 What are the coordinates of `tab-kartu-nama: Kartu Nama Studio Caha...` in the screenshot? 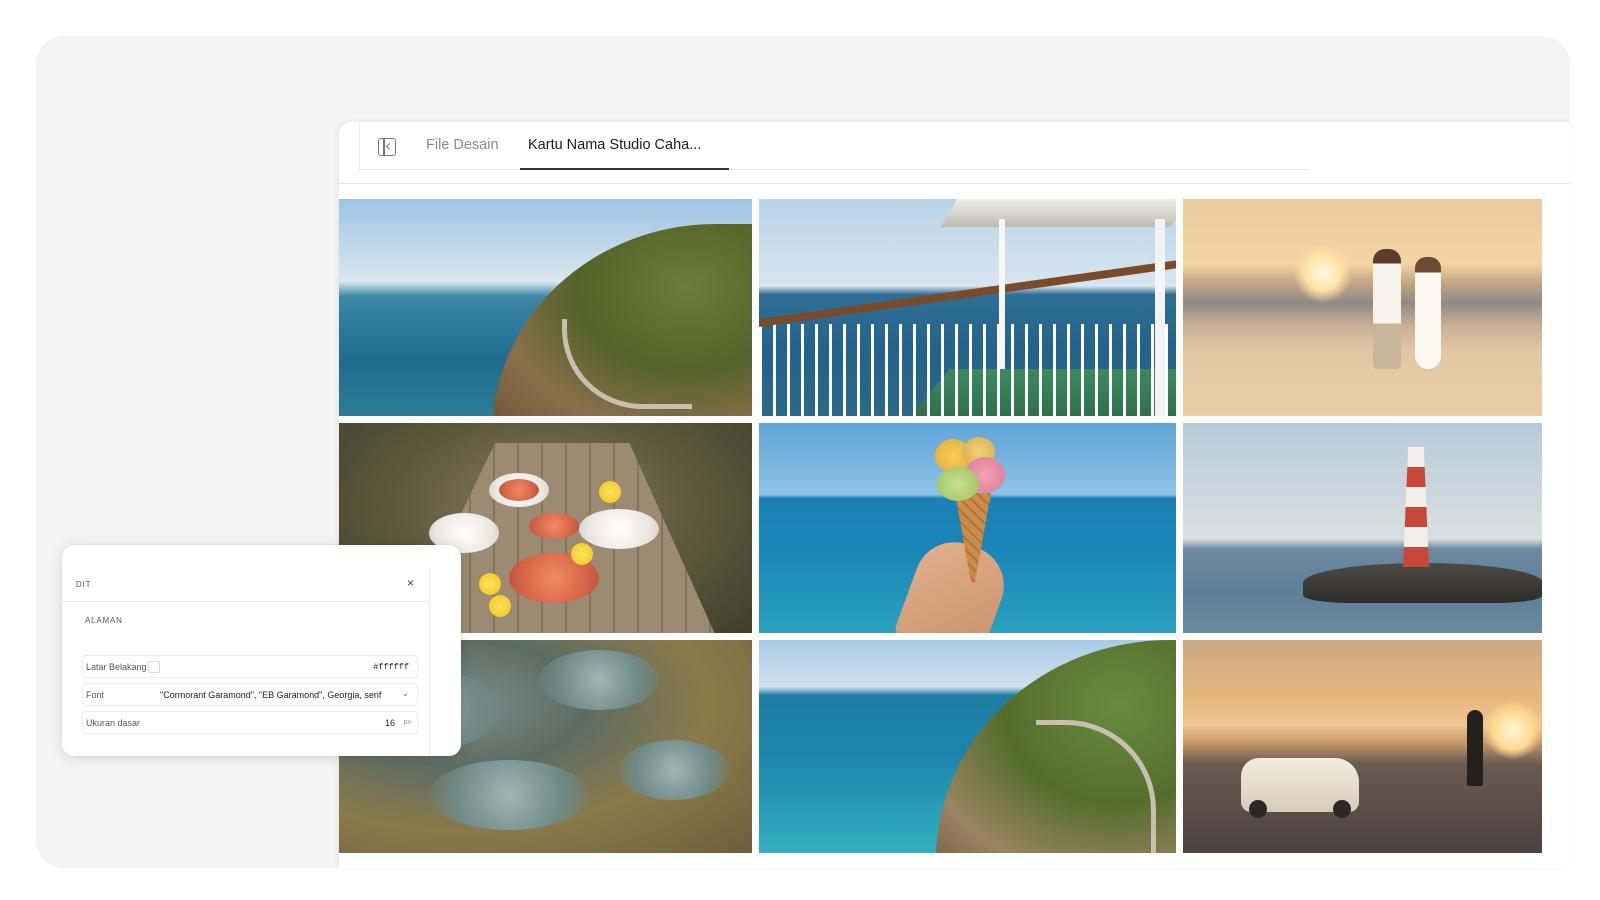 It's located at (624, 146).